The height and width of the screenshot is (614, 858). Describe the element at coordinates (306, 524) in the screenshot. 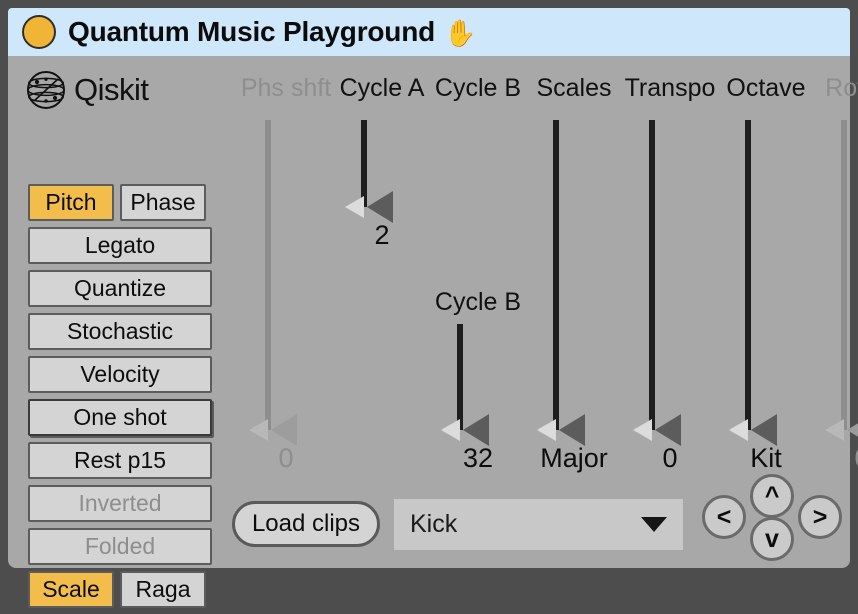

I see `load-clips-button: Load clips` at that location.